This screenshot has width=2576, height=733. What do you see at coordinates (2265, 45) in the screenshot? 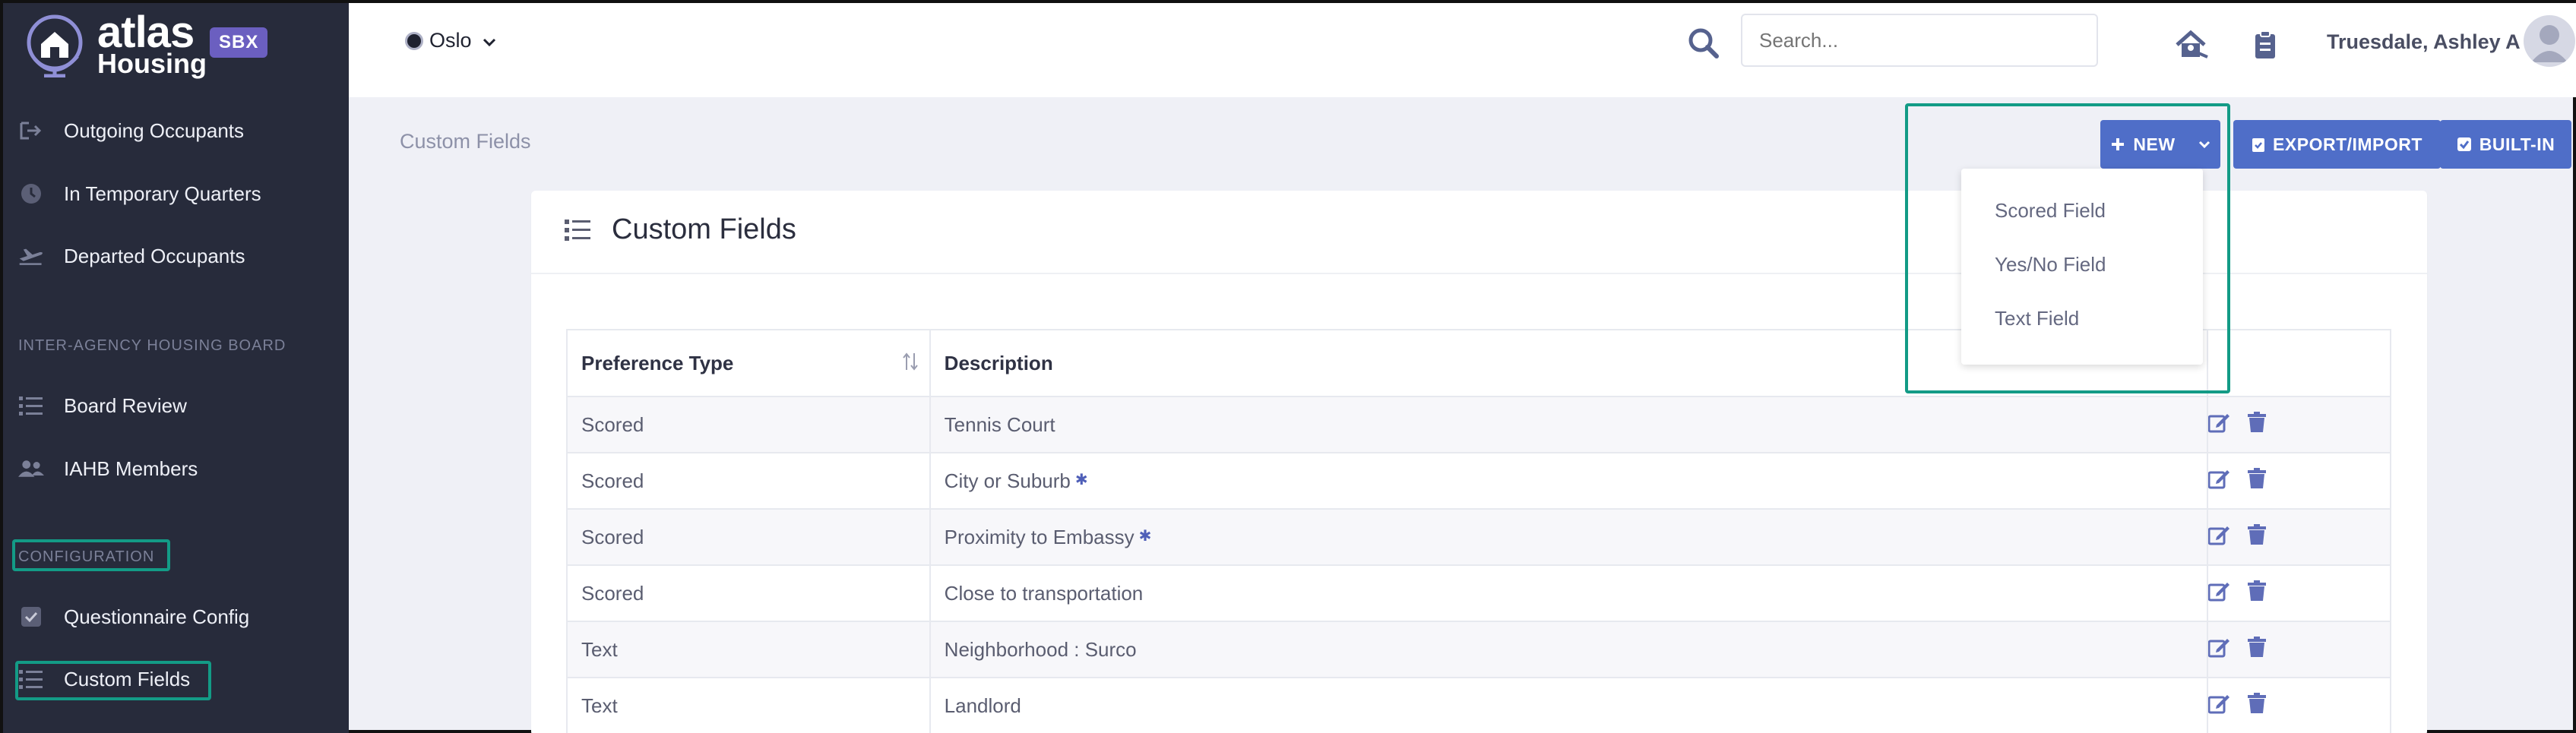
I see `clipboard-icon` at bounding box center [2265, 45].